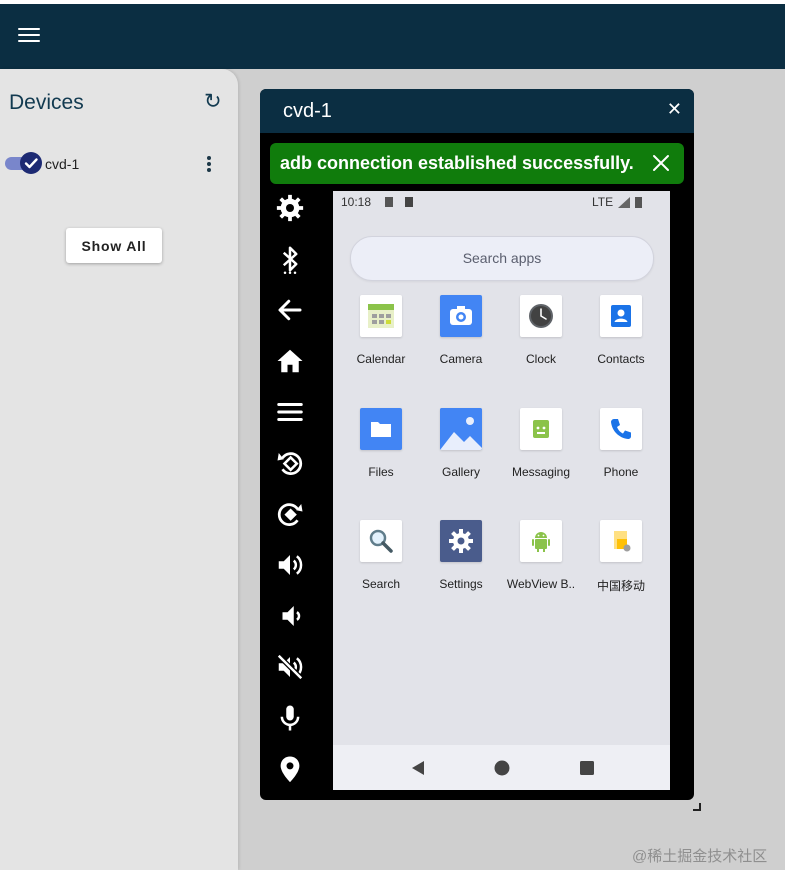 This screenshot has width=785, height=870. What do you see at coordinates (290, 718) in the screenshot?
I see `microphone-icon` at bounding box center [290, 718].